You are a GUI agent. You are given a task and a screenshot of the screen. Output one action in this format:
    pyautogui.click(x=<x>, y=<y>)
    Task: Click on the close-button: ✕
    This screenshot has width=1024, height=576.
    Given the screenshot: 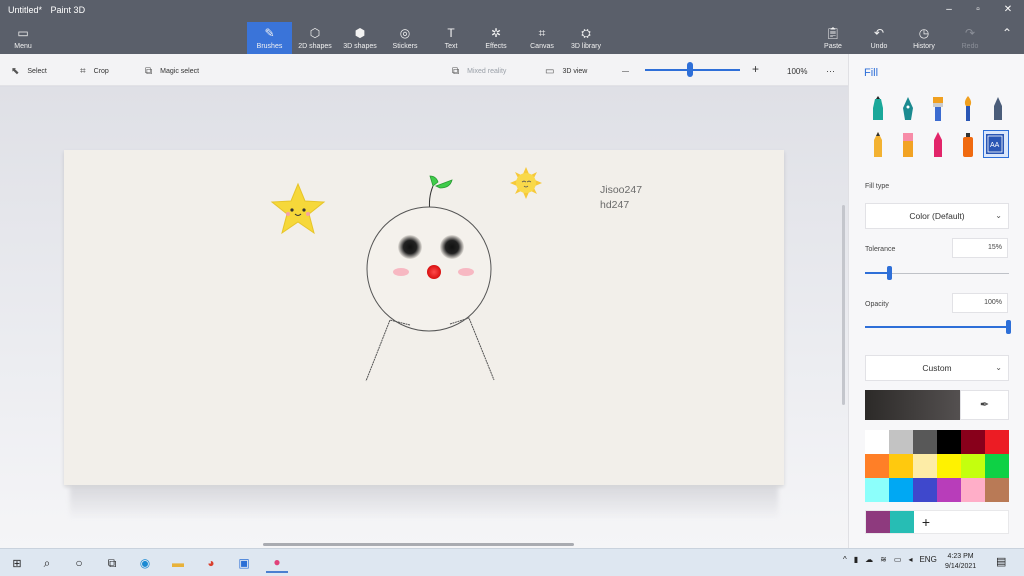 What is the action you would take?
    pyautogui.click(x=1008, y=10)
    